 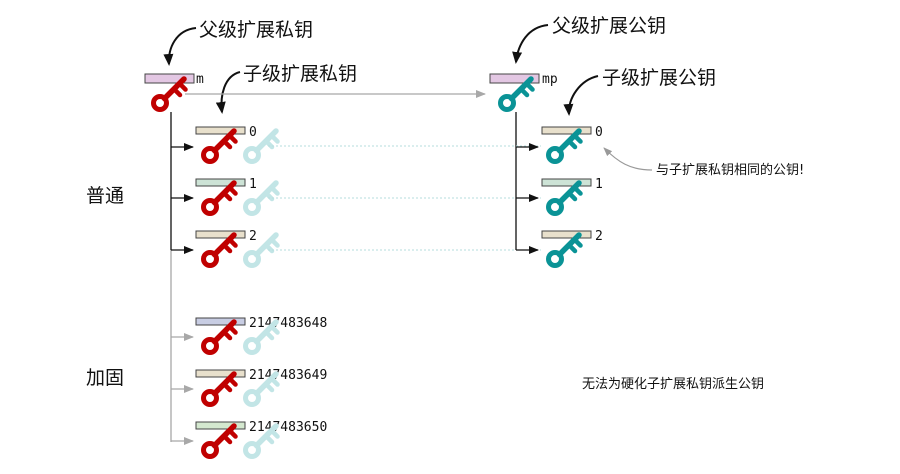 What do you see at coordinates (170, 94) in the screenshot?
I see `parent-private-key-icon` at bounding box center [170, 94].